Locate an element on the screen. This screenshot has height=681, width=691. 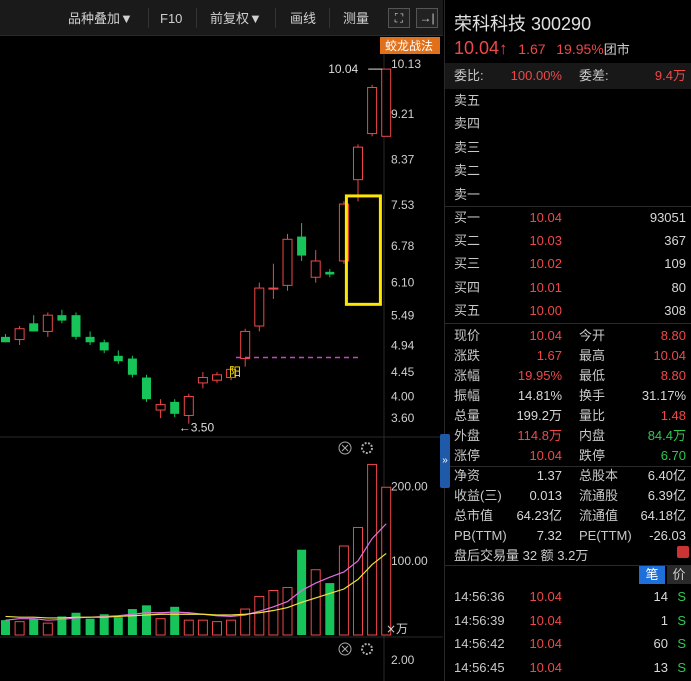
financial-row: 总市值 64.23亿 流通值 64.18亿 is located at coordinates (568, 516).